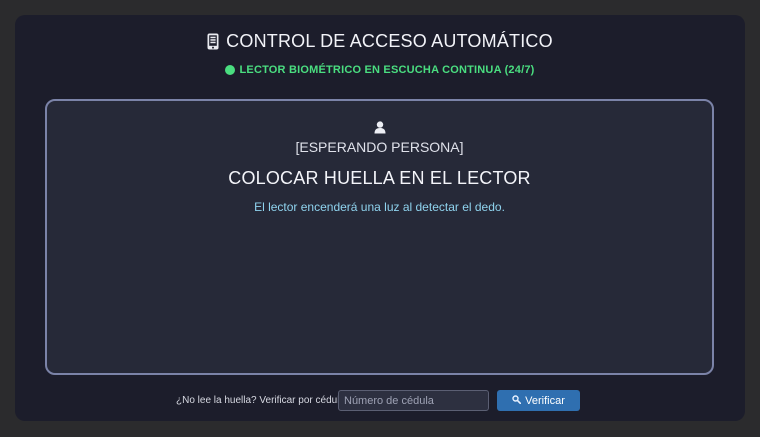 The height and width of the screenshot is (437, 760). I want to click on page-title: CONTROL DE ACCESO AUTOMÁTICO, so click(380, 41).